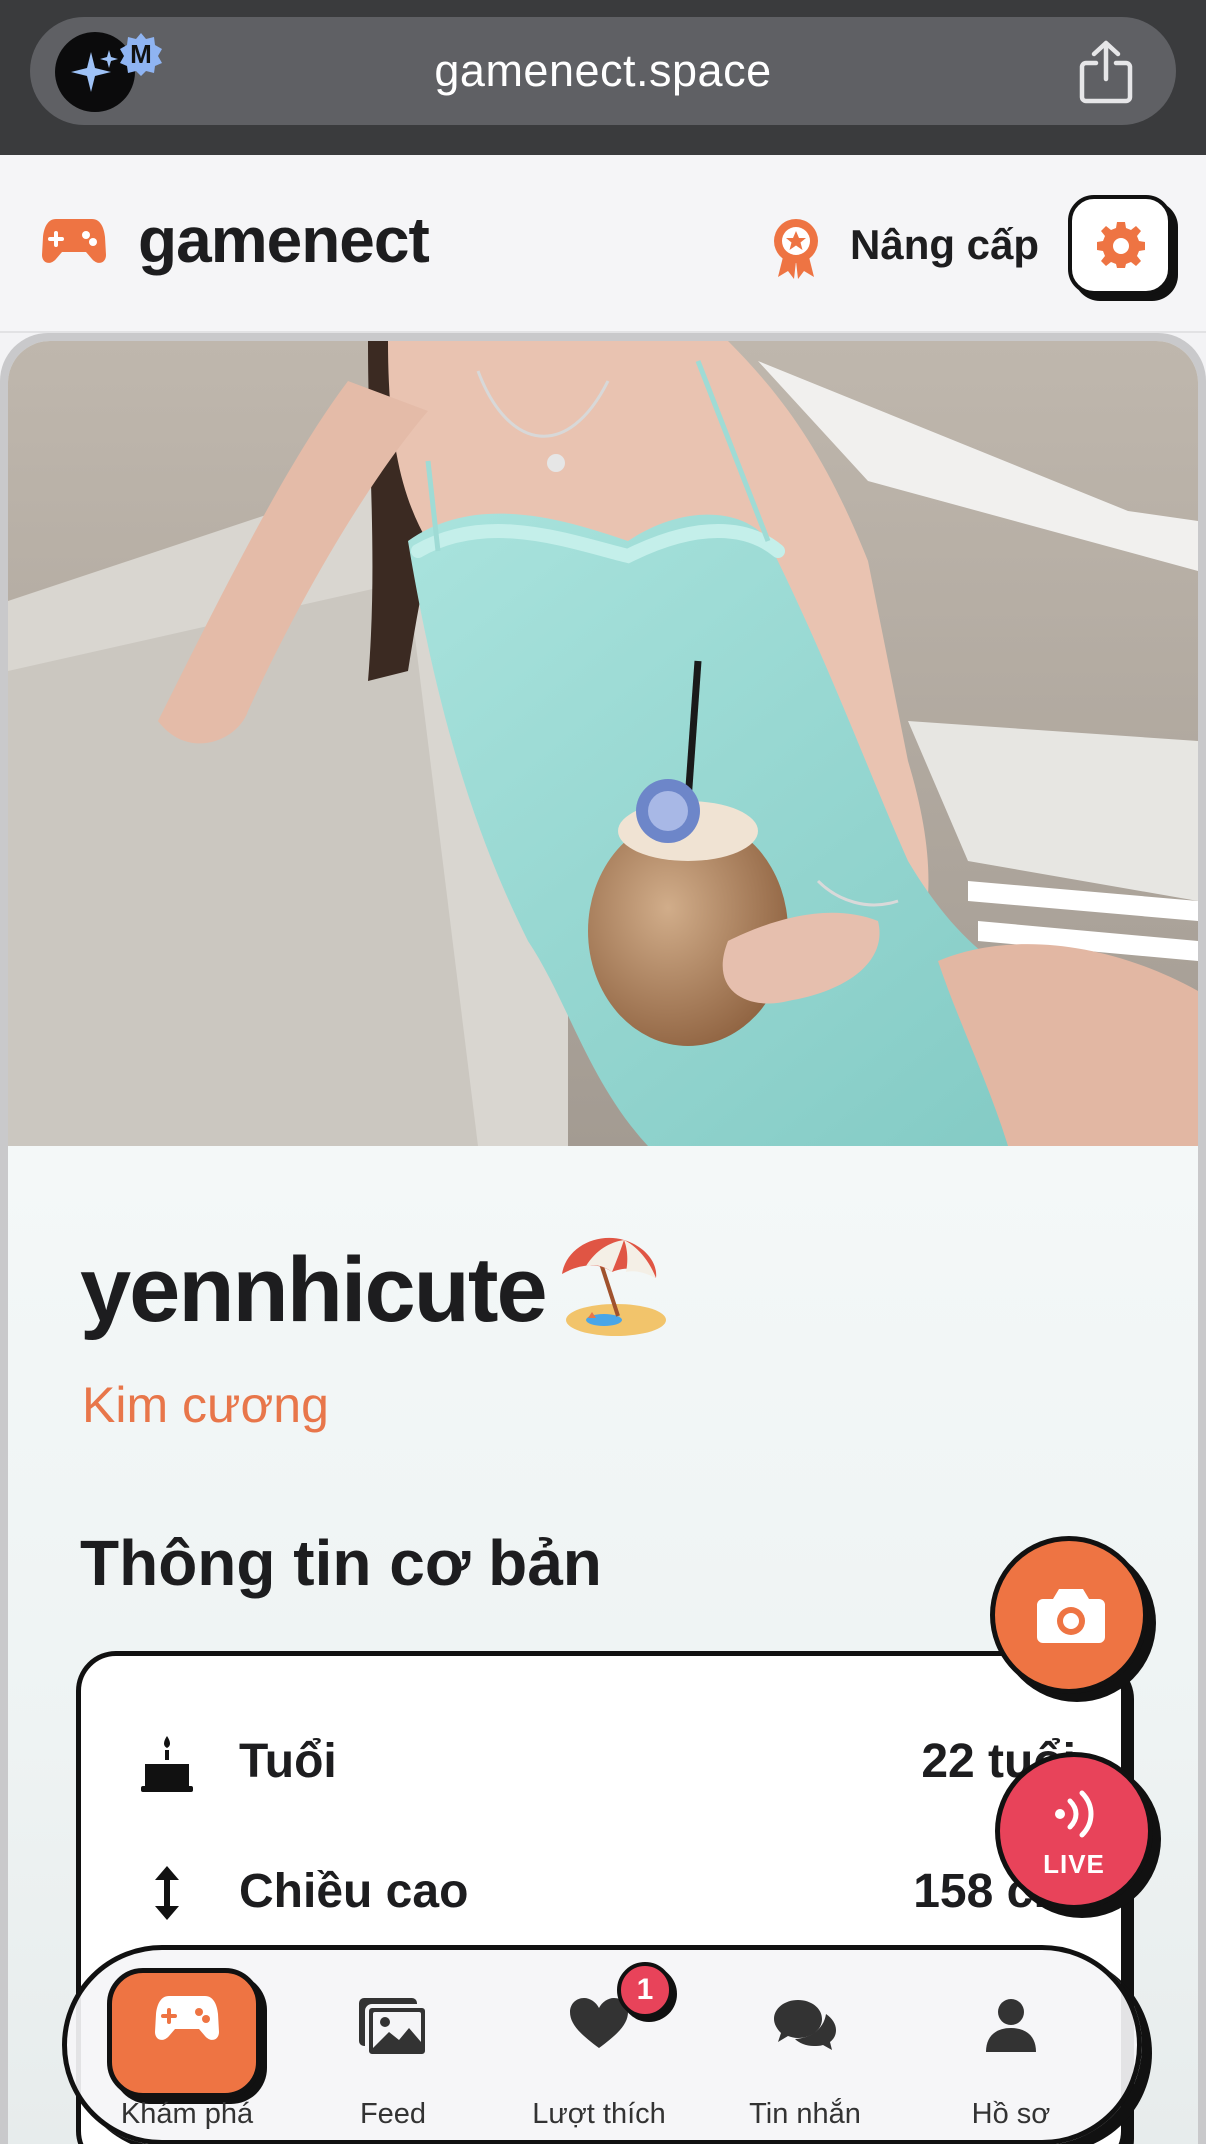 This screenshot has height=2144, width=1206. What do you see at coordinates (599, 2023) in the screenshot?
I see `heart-icon` at bounding box center [599, 2023].